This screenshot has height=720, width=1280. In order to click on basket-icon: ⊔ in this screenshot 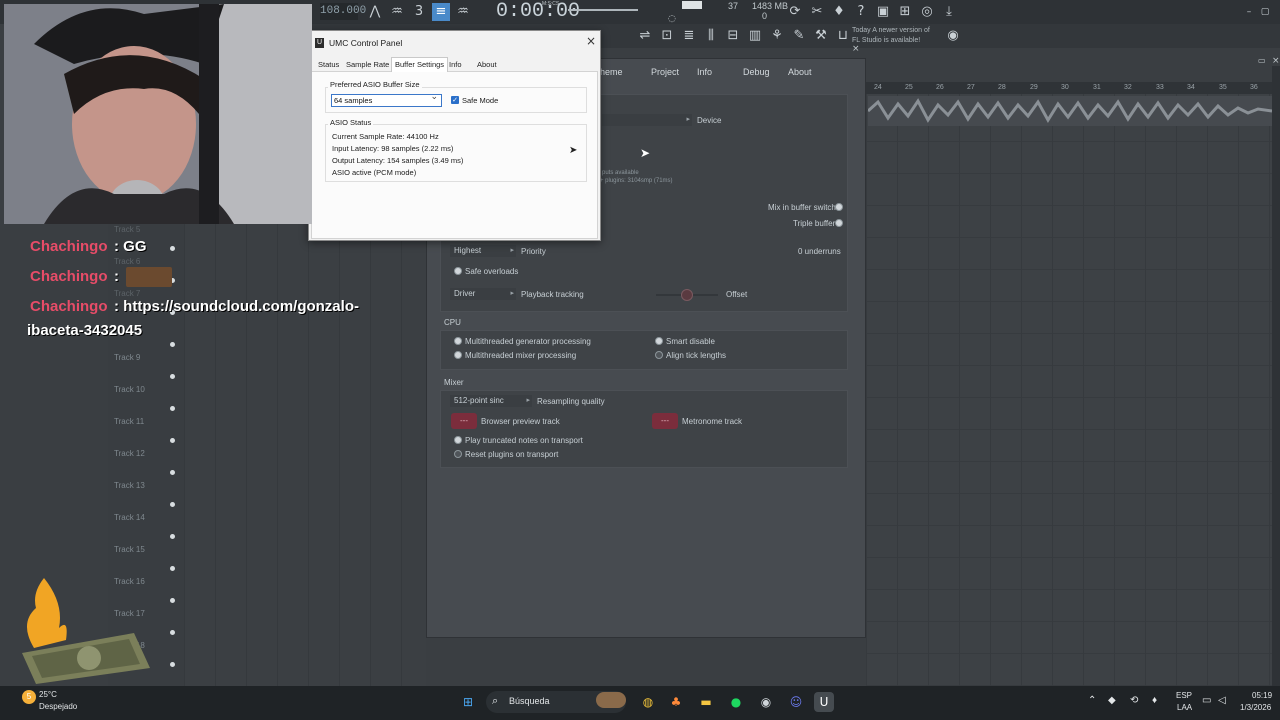, I will do `click(843, 36)`.